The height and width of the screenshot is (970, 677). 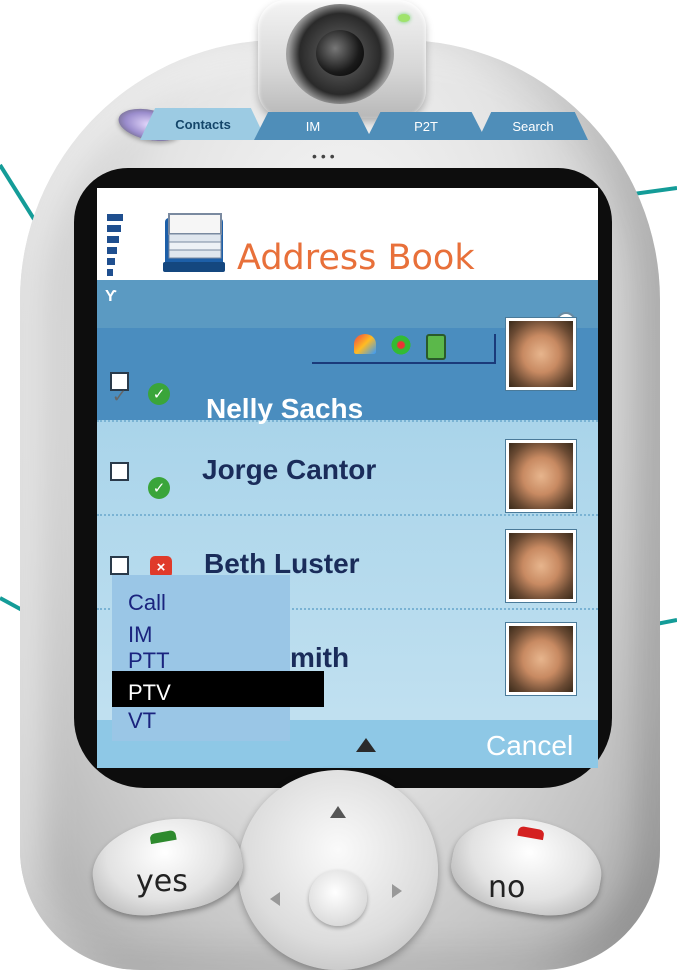 I want to click on cancel-softkey: Cancel, so click(x=529, y=746).